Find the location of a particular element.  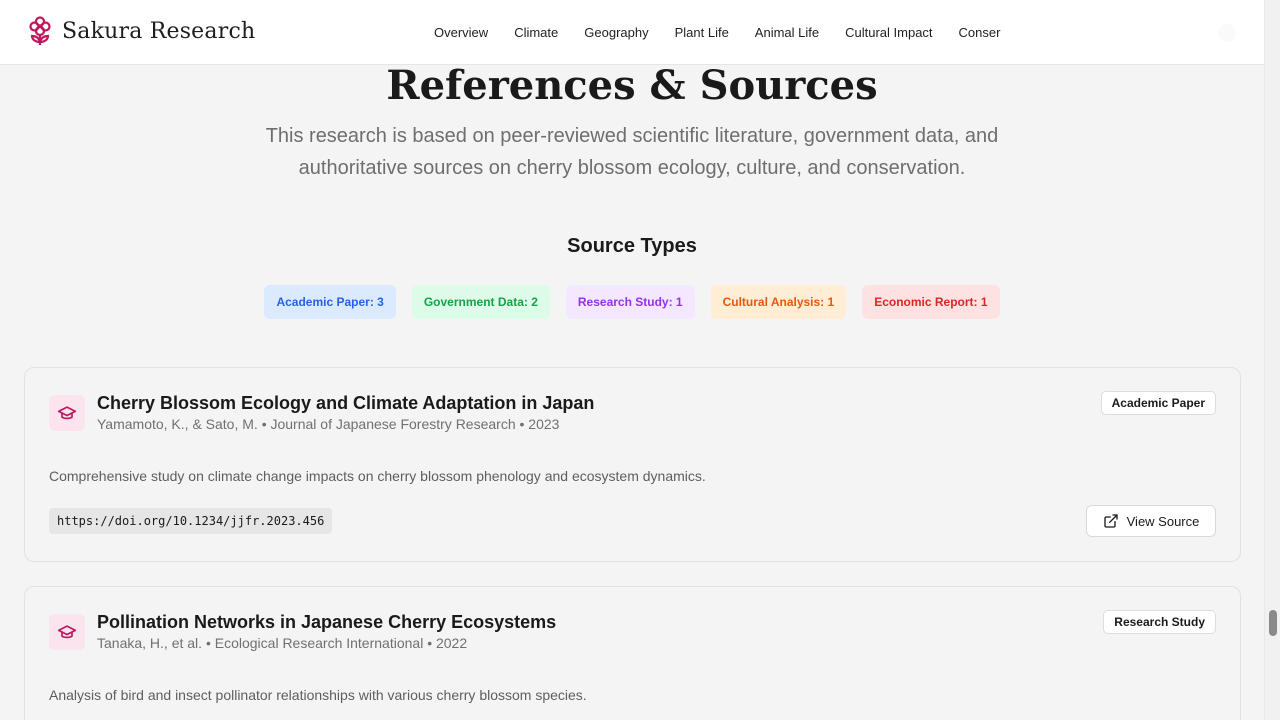

nav-overview: Overview is located at coordinates (461, 32).